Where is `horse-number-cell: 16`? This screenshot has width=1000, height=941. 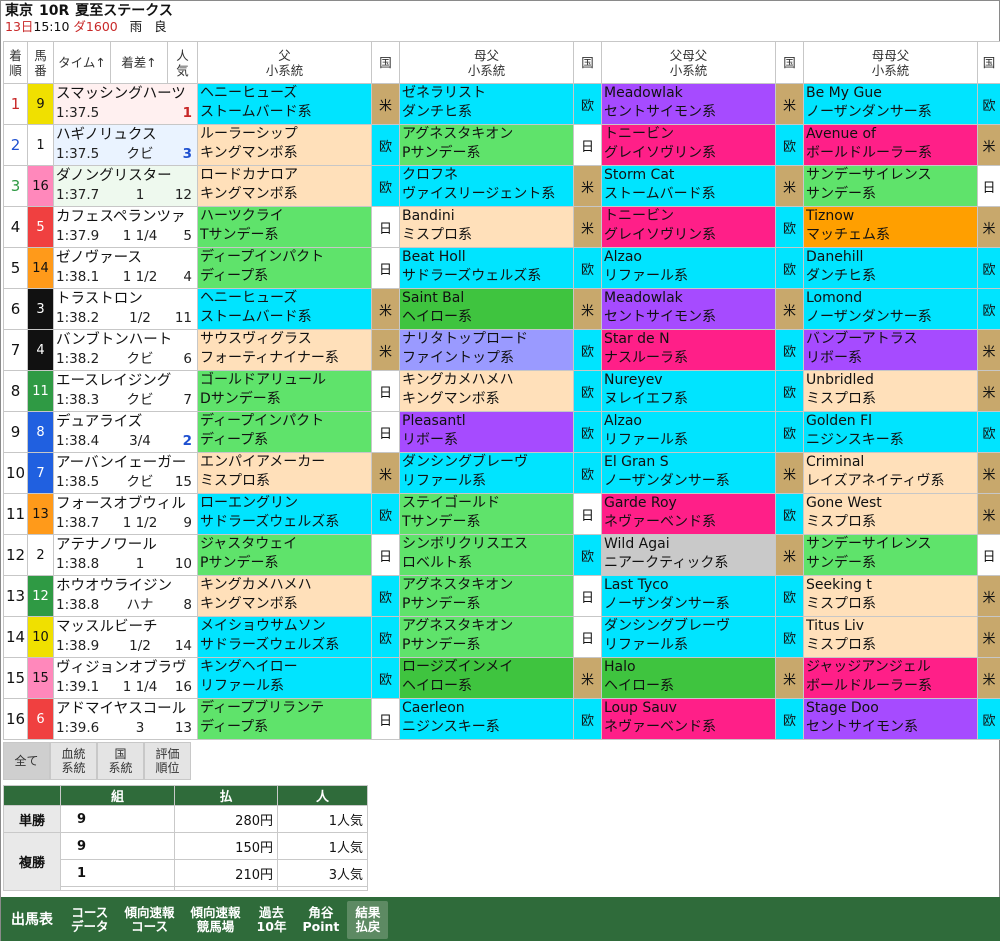
horse-number-cell: 16 is located at coordinates (40, 186).